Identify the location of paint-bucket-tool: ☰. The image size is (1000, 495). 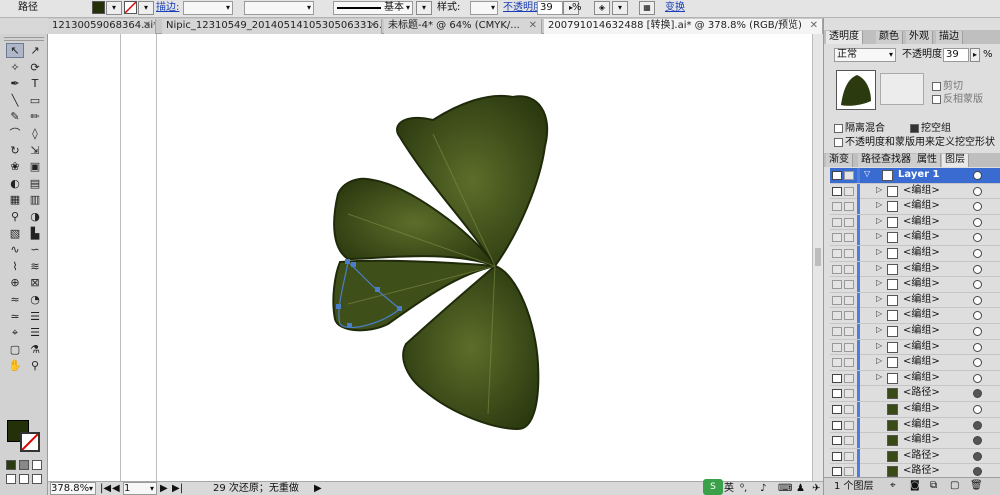
(35, 332).